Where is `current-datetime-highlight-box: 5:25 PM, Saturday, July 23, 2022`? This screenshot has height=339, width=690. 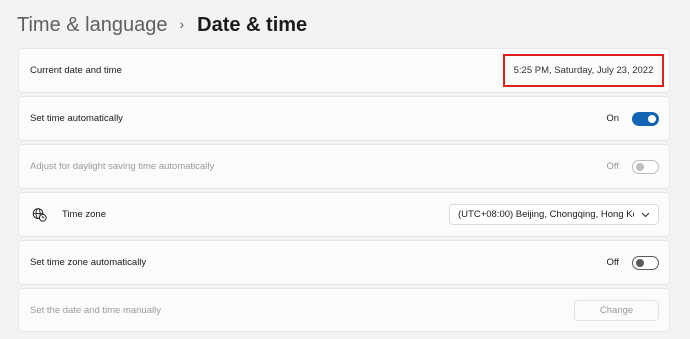
current-datetime-highlight-box: 5:25 PM, Saturday, July 23, 2022 is located at coordinates (583, 70).